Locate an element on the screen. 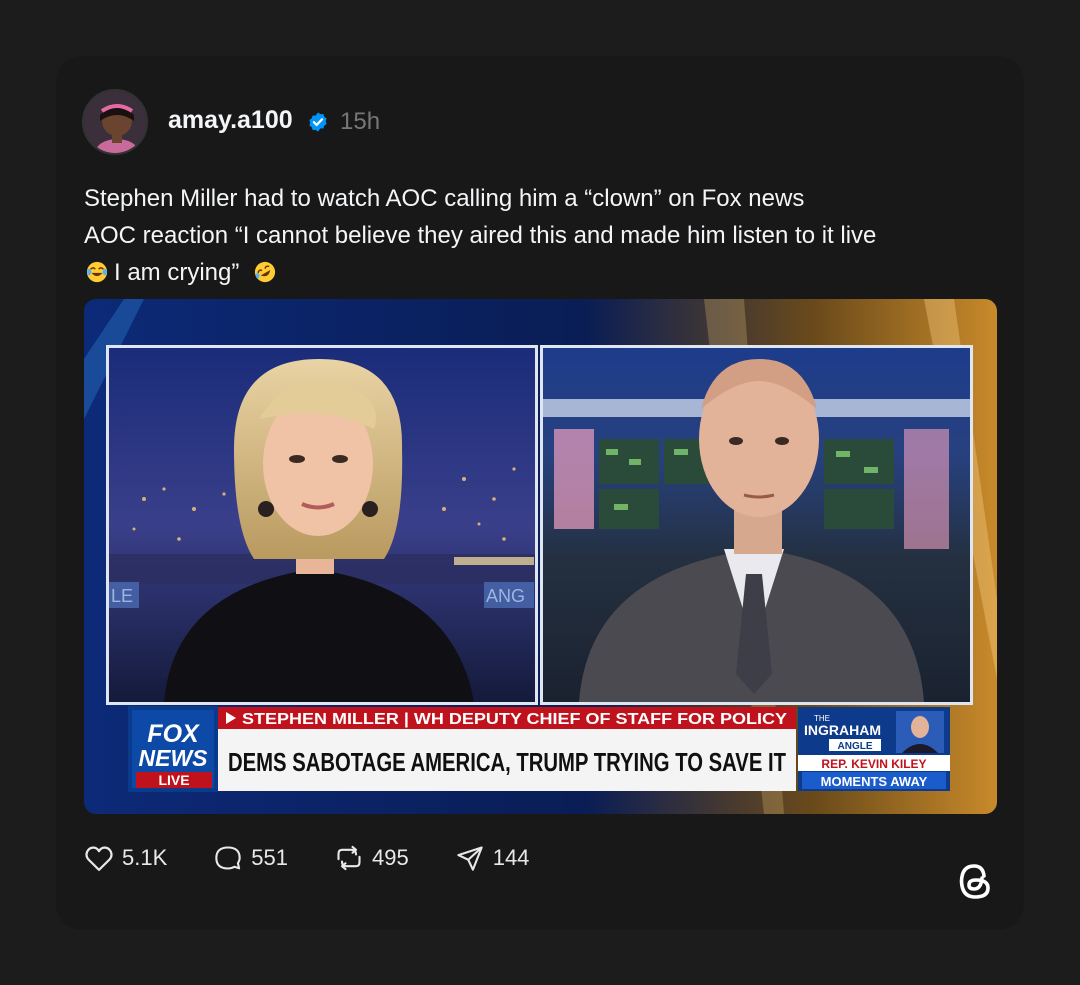 The image size is (1080, 985). avatar-image is located at coordinates (115, 122).